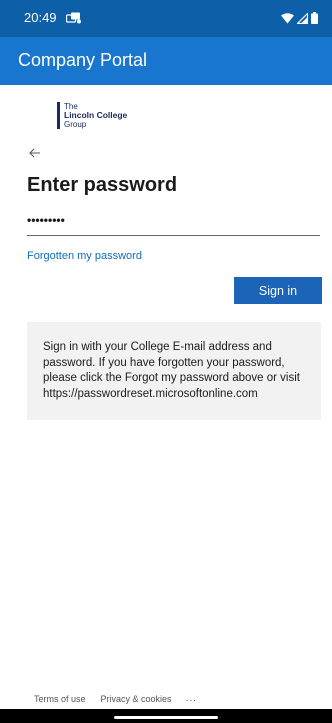  What do you see at coordinates (60, 699) in the screenshot?
I see `terms-link: Terms of use` at bounding box center [60, 699].